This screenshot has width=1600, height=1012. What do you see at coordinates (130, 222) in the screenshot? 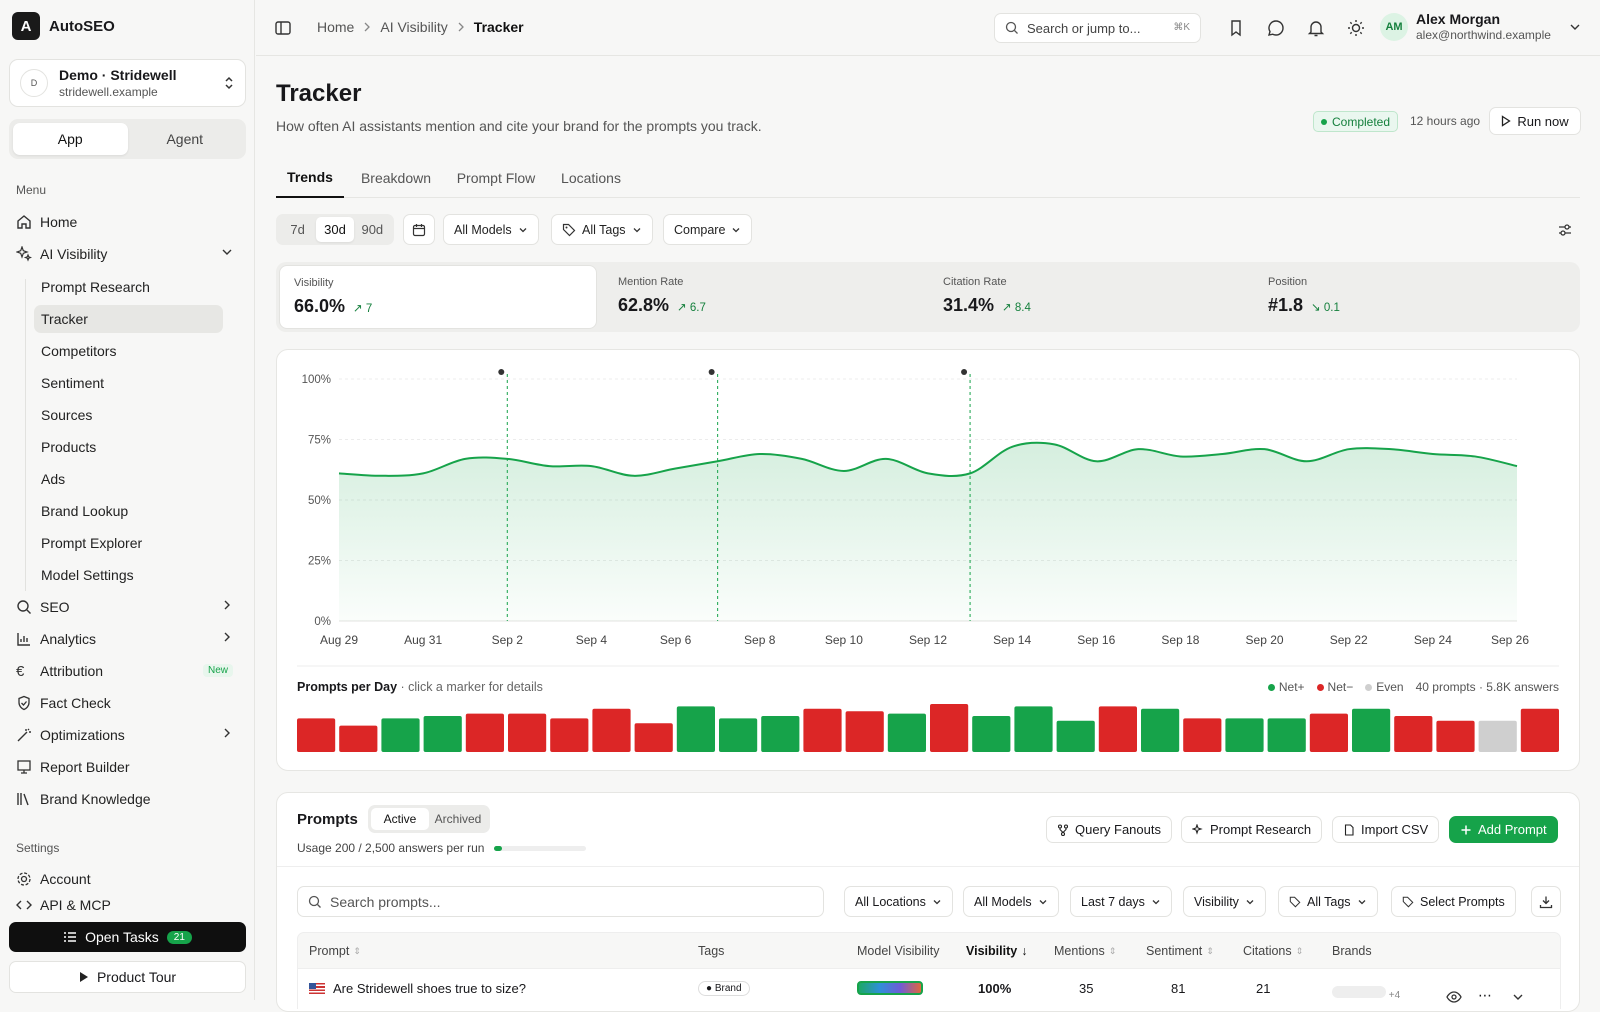
I see `nav-home: Home` at bounding box center [130, 222].